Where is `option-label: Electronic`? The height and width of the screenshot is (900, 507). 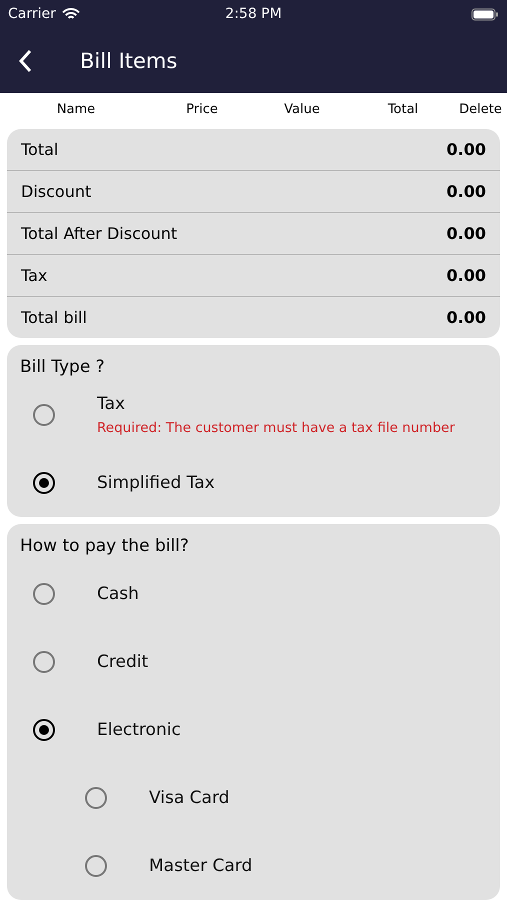
option-label: Electronic is located at coordinates (139, 730).